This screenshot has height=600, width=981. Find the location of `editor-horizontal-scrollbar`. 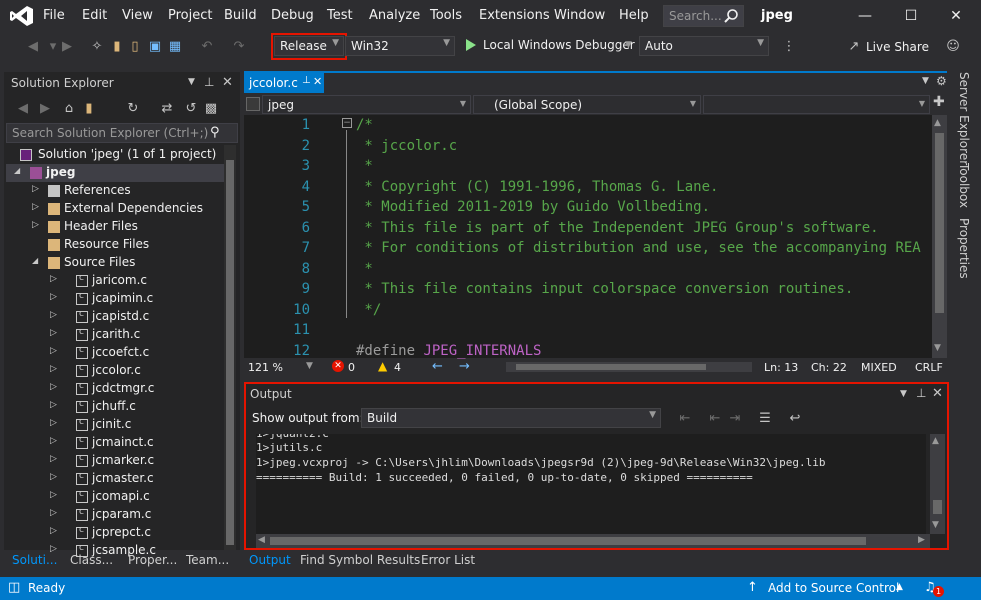

editor-horizontal-scrollbar is located at coordinates (629, 367).